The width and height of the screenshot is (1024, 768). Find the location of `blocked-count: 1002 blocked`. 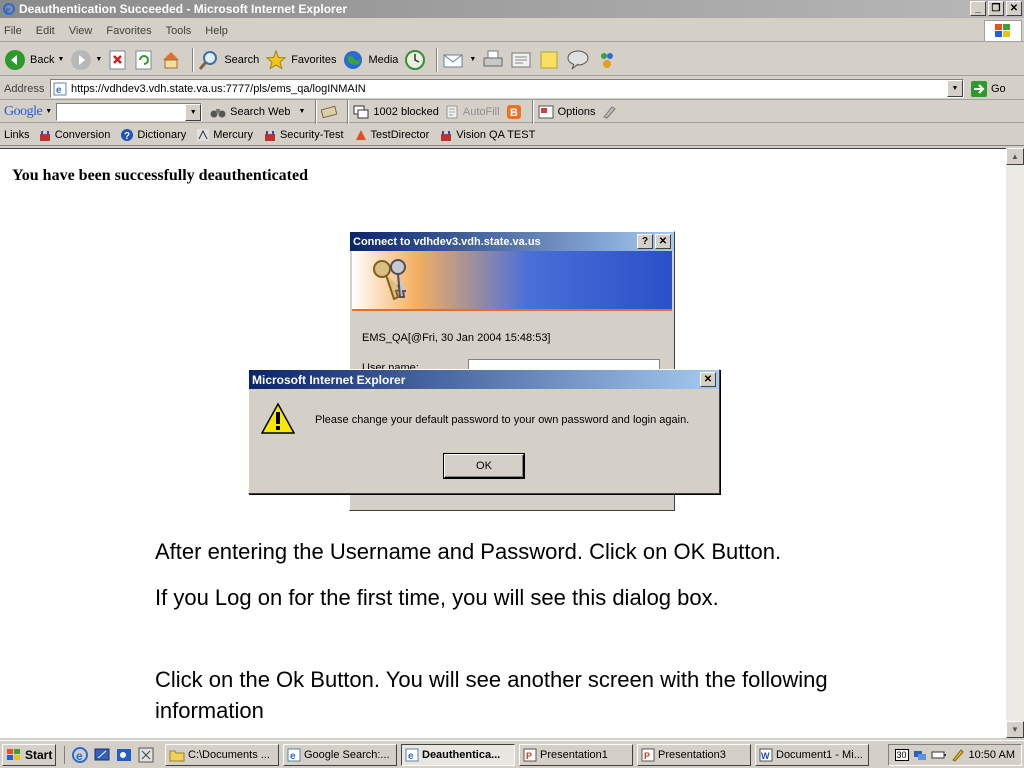

blocked-count: 1002 blocked is located at coordinates (406, 111).